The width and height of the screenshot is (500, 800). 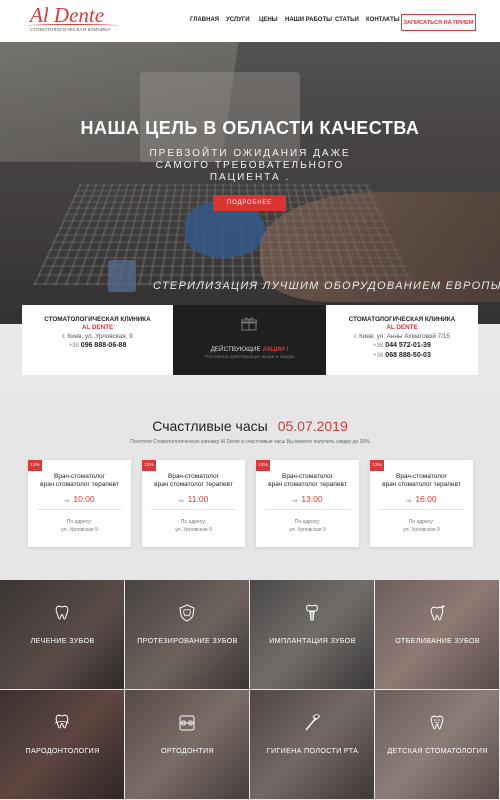 I want to click on service-tile-periodontology: ПАРОДОНТОЛОГИЯ, so click(x=62, y=745).